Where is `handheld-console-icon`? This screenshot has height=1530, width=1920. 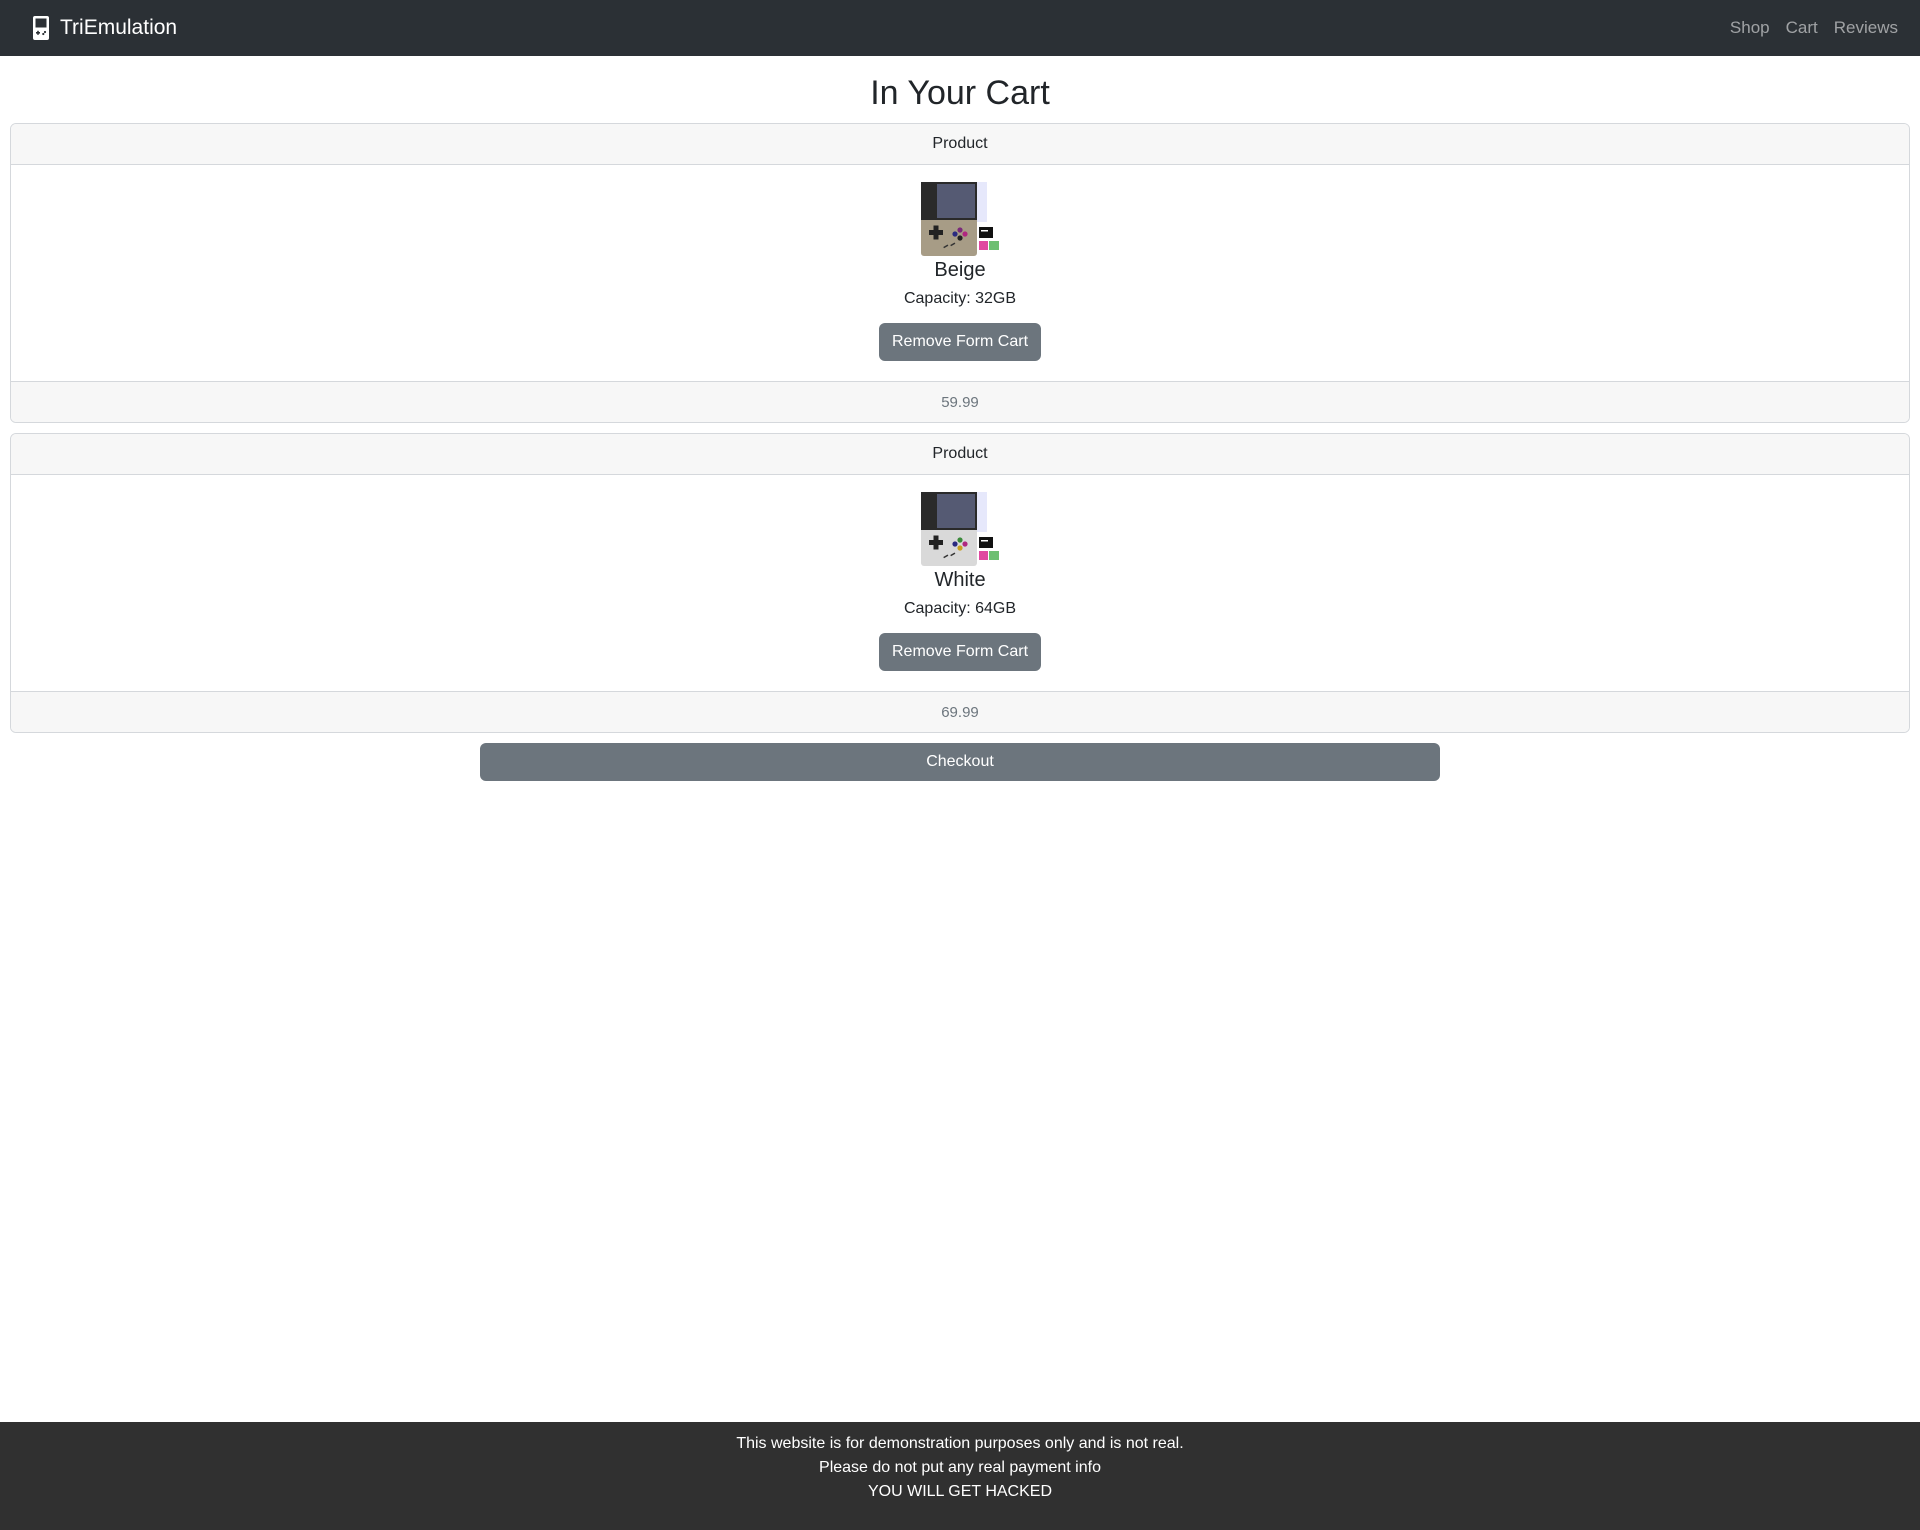 handheld-console-icon is located at coordinates (41, 28).